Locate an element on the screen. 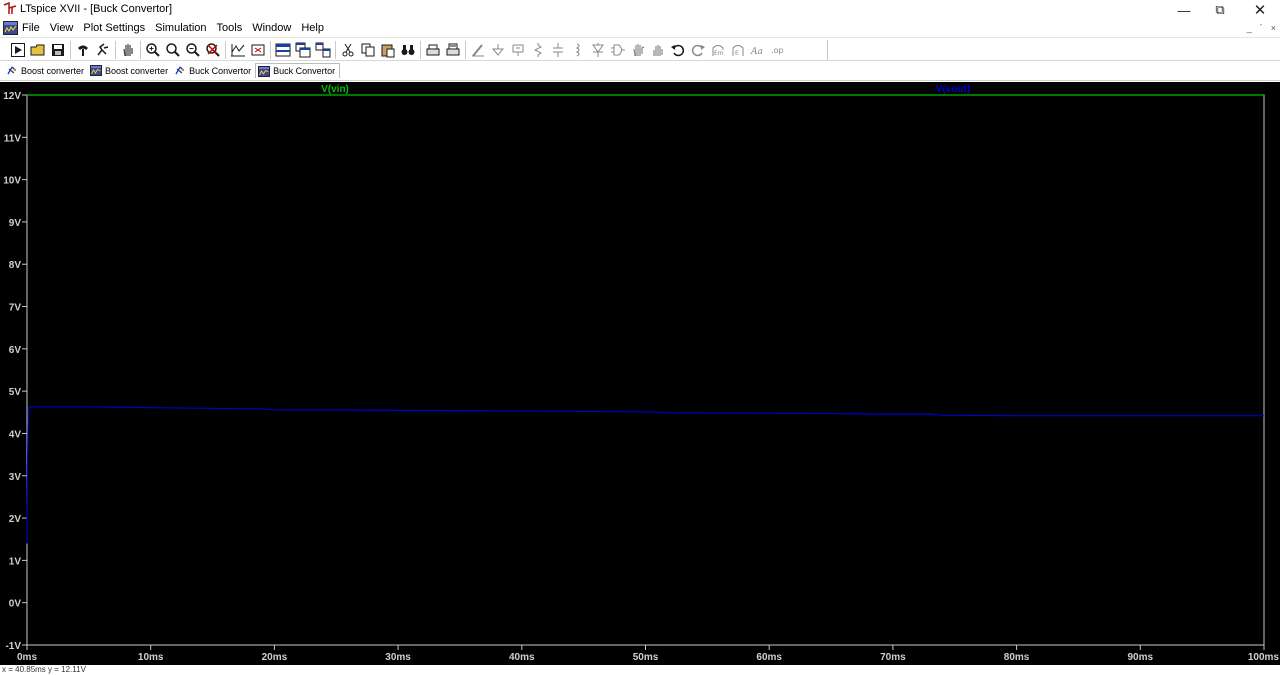 This screenshot has width=1280, height=675. component-button is located at coordinates (618, 50).